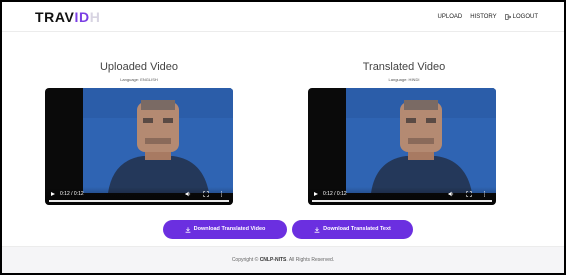 The height and width of the screenshot is (275, 566). What do you see at coordinates (95, 17) in the screenshot?
I see `logo-text-ghost: H` at bounding box center [95, 17].